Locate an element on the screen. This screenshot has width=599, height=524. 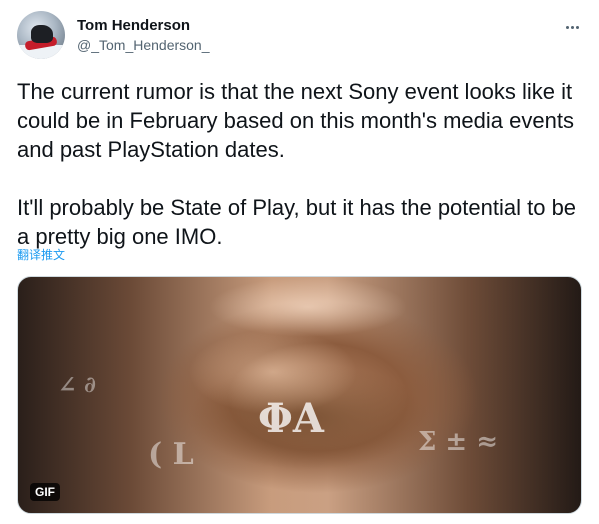
overlay-symbol: ( L is located at coordinates (171, 454).